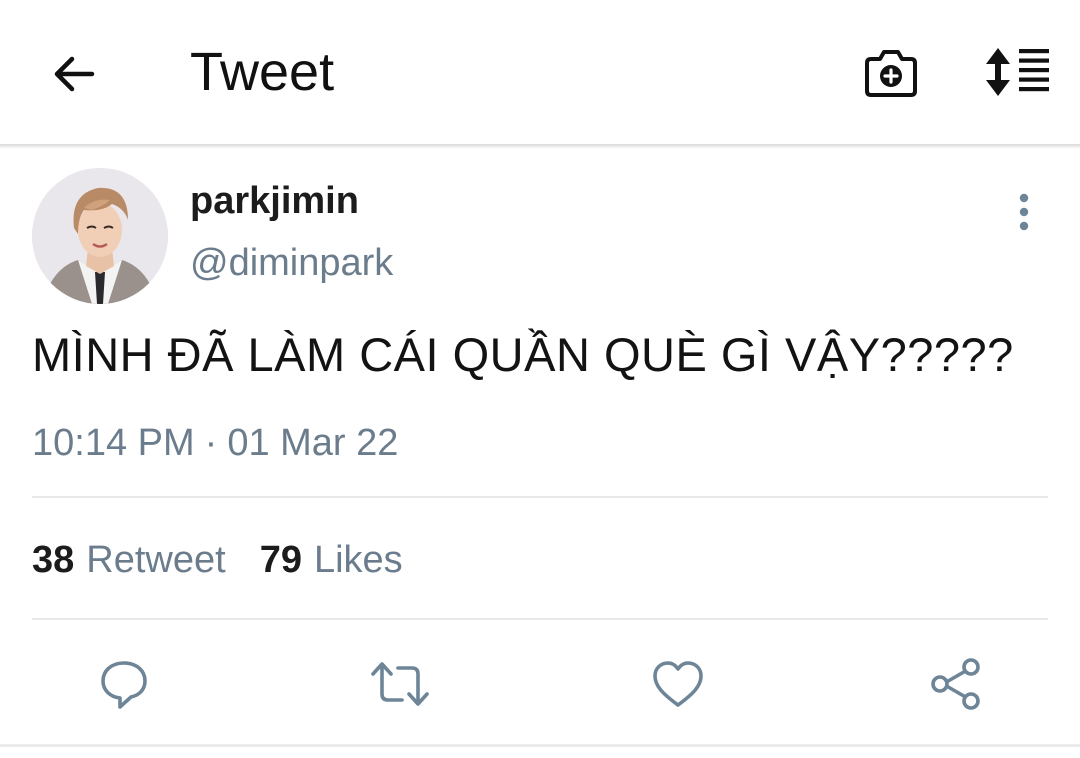 The height and width of the screenshot is (758, 1080). Describe the element at coordinates (280, 560) in the screenshot. I see `likes-count: 79` at that location.